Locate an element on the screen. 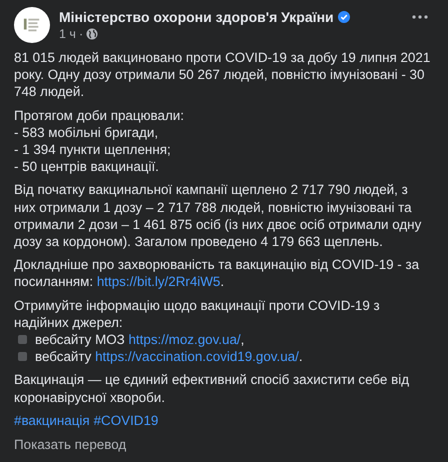  link: https://bit.ly/2Rr4iW5 is located at coordinates (158, 282).